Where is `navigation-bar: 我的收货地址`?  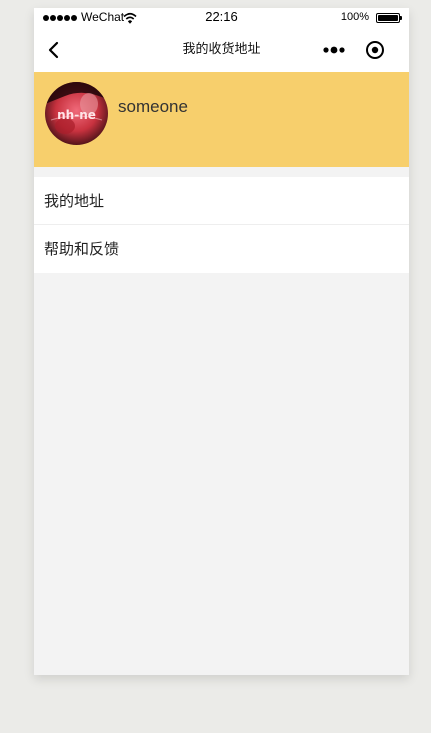
navigation-bar: 我的收货地址 is located at coordinates (221, 50).